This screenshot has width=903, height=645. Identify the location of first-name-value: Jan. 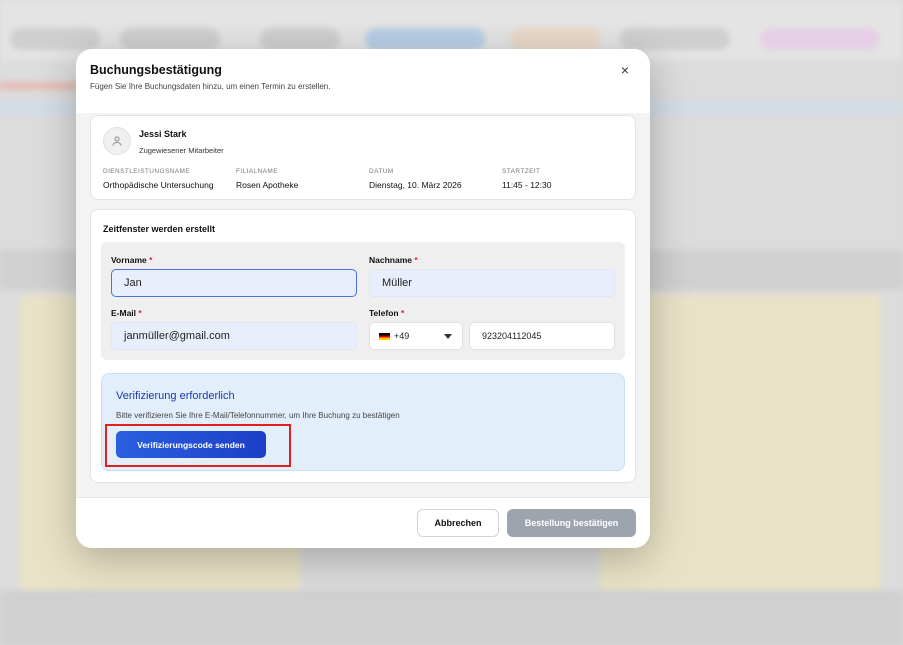
(133, 283).